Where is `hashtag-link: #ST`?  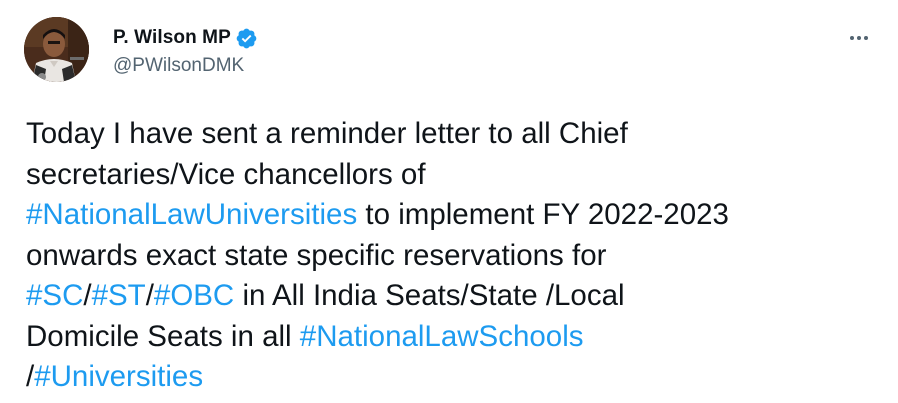 hashtag-link: #ST is located at coordinates (119, 295).